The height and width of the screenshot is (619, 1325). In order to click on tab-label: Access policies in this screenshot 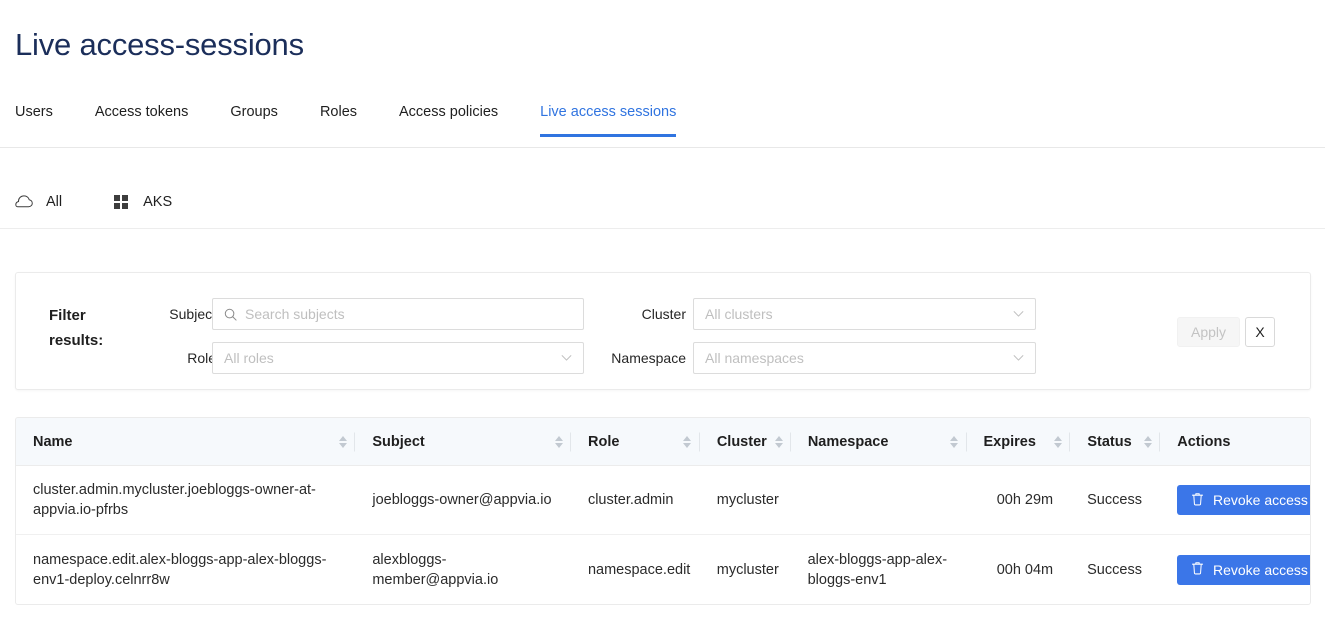, I will do `click(449, 112)`.